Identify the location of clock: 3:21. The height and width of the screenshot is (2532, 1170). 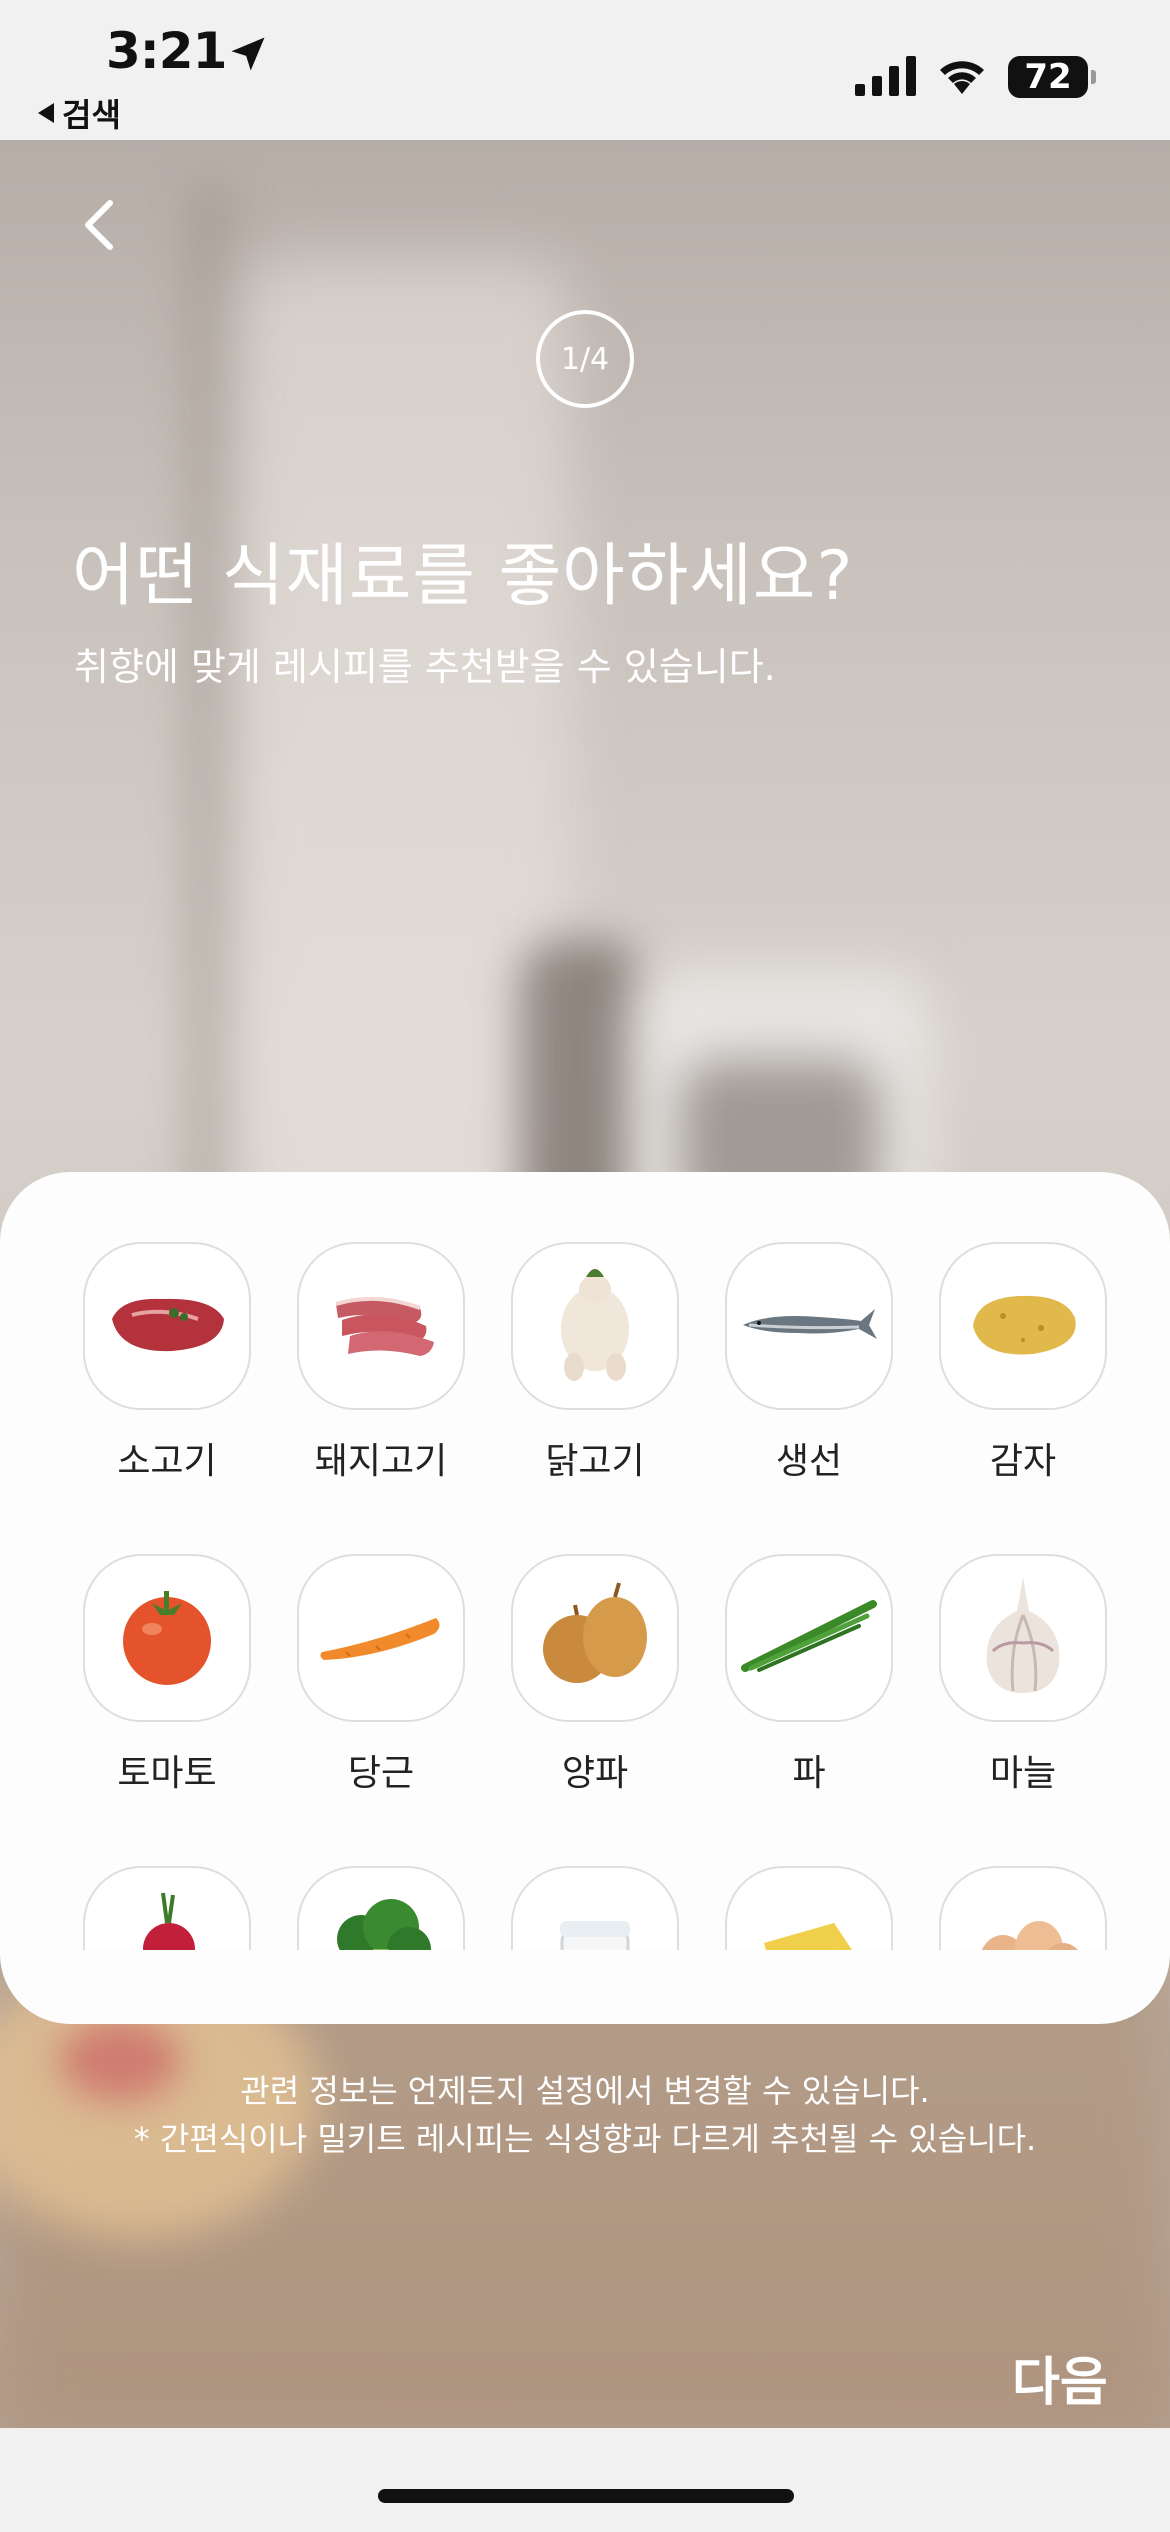
(166, 51).